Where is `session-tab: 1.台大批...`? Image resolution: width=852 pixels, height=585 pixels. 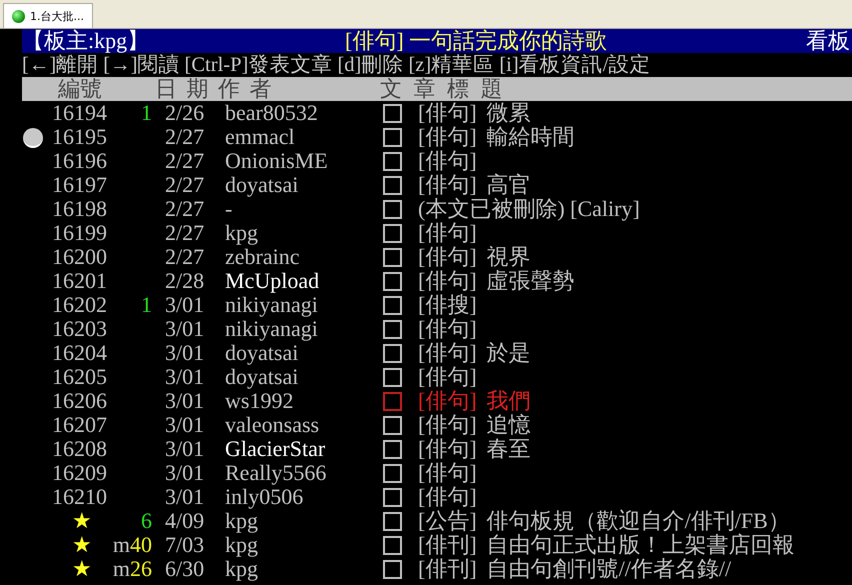 session-tab: 1.台大批... is located at coordinates (48, 15).